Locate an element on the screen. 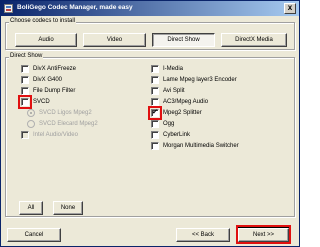 The image size is (320, 247). checkbox-label: Lame Mpeg layer3 Encoder is located at coordinates (200, 80).